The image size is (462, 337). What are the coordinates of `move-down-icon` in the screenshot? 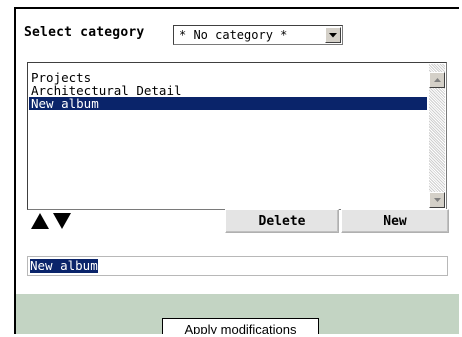 It's located at (62, 221).